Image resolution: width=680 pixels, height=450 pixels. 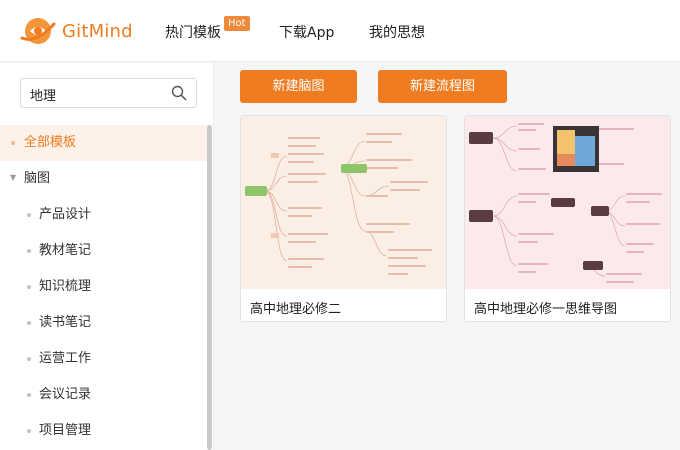 I want to click on sidebar-item-label: 产品设计, so click(x=65, y=214).